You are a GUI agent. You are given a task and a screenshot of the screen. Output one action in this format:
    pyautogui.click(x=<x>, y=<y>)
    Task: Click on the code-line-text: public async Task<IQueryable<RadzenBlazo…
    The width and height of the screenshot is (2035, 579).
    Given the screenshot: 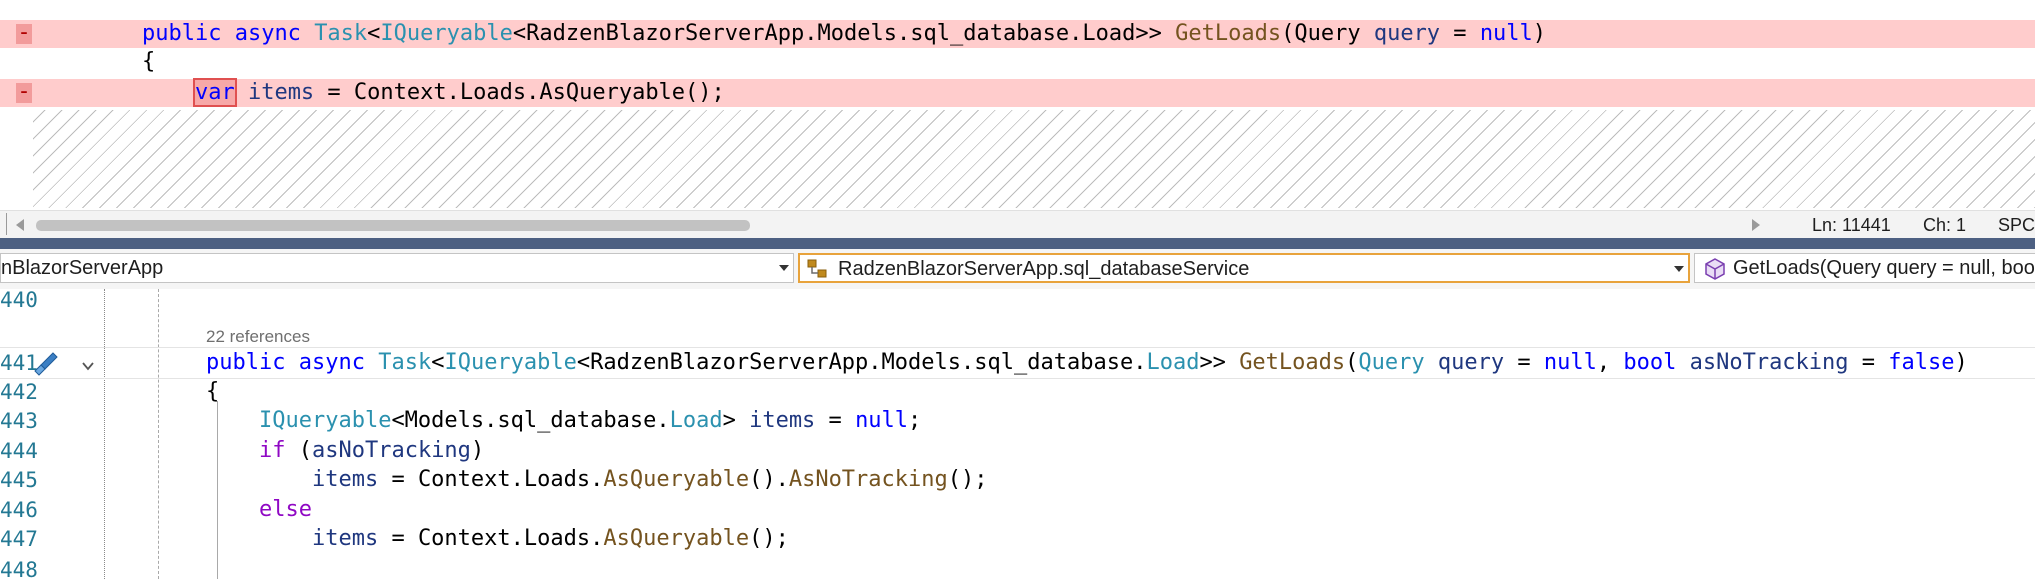 What is the action you would take?
    pyautogui.click(x=1087, y=363)
    